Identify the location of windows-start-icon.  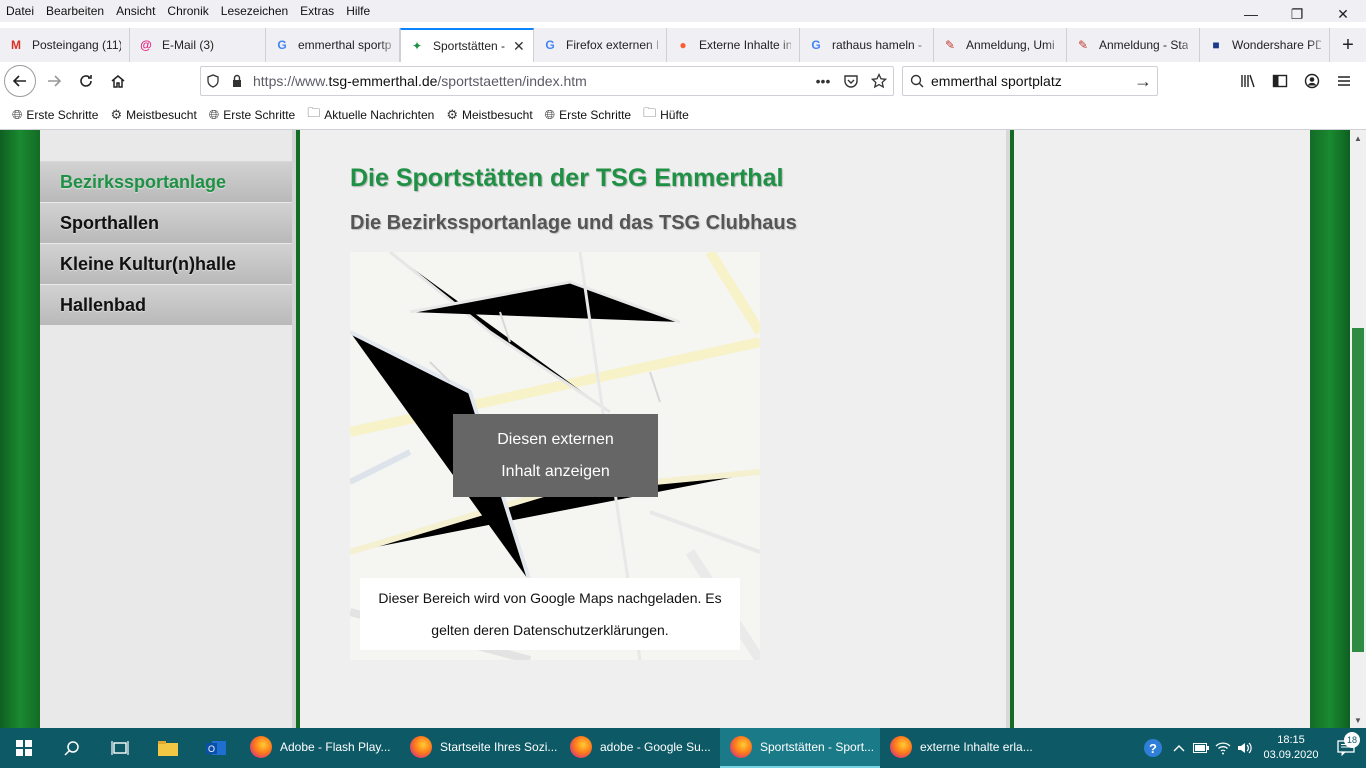
(24, 748).